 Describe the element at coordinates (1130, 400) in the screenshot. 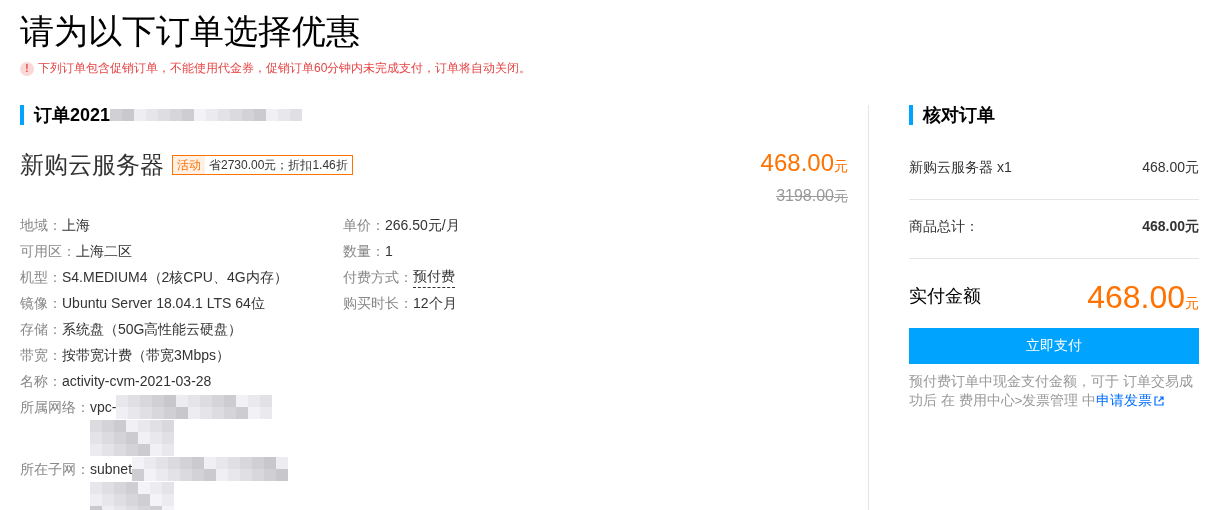

I see `invoice-link: 申请发票` at that location.